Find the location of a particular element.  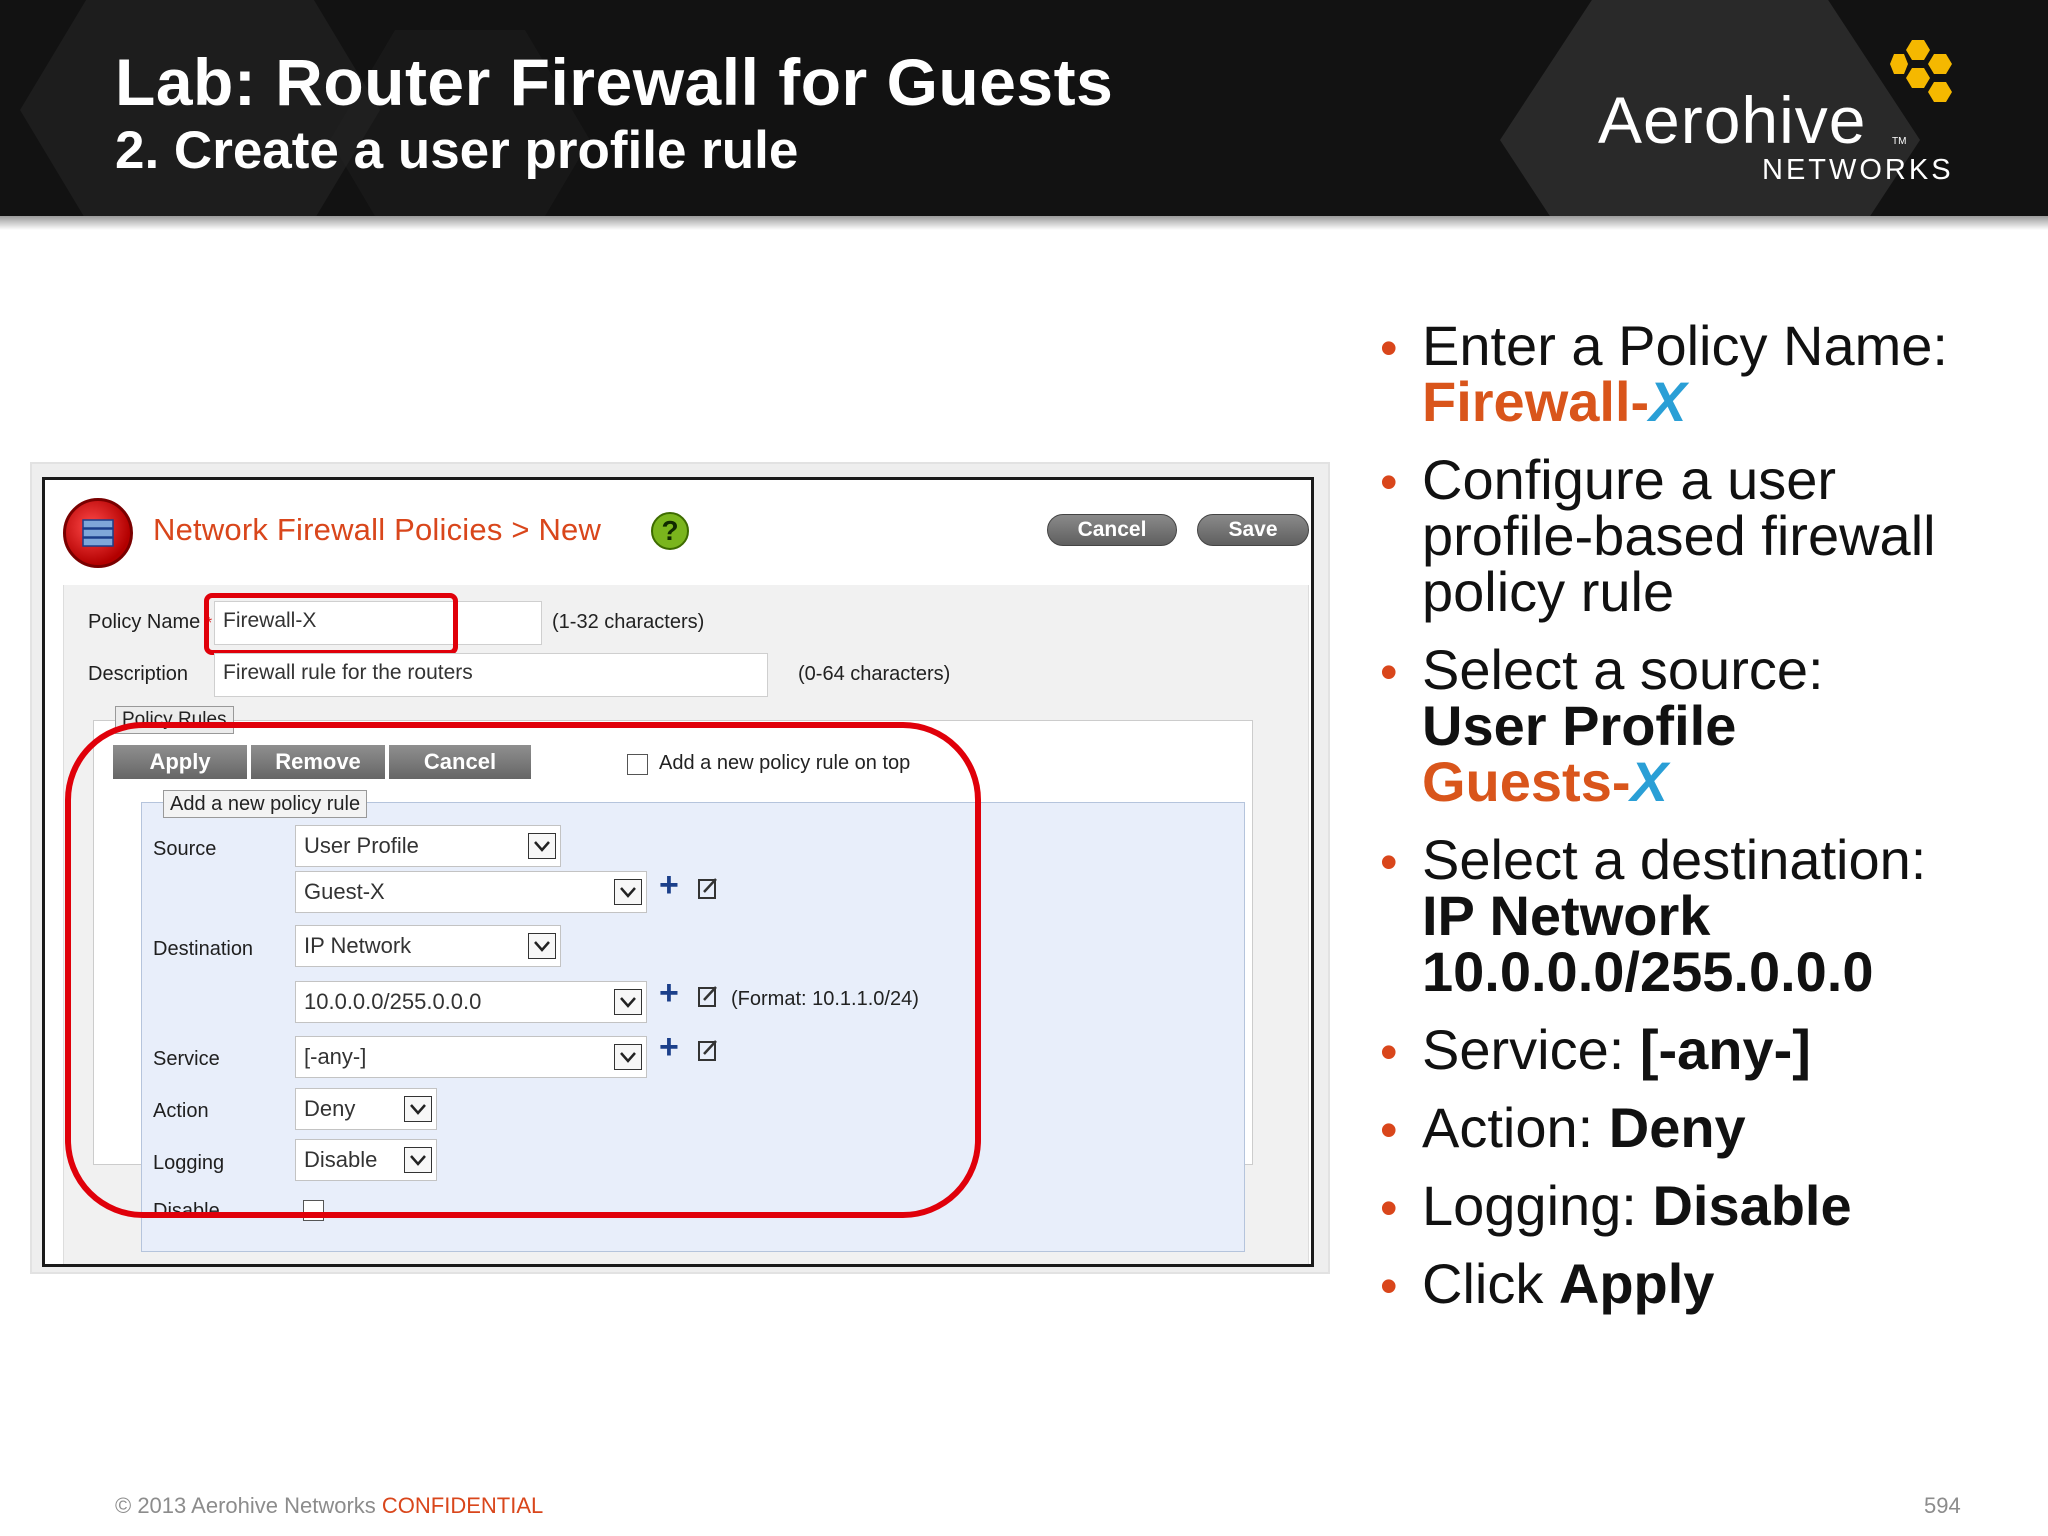

policy-name-hint: (1-32 characters) is located at coordinates (628, 622).